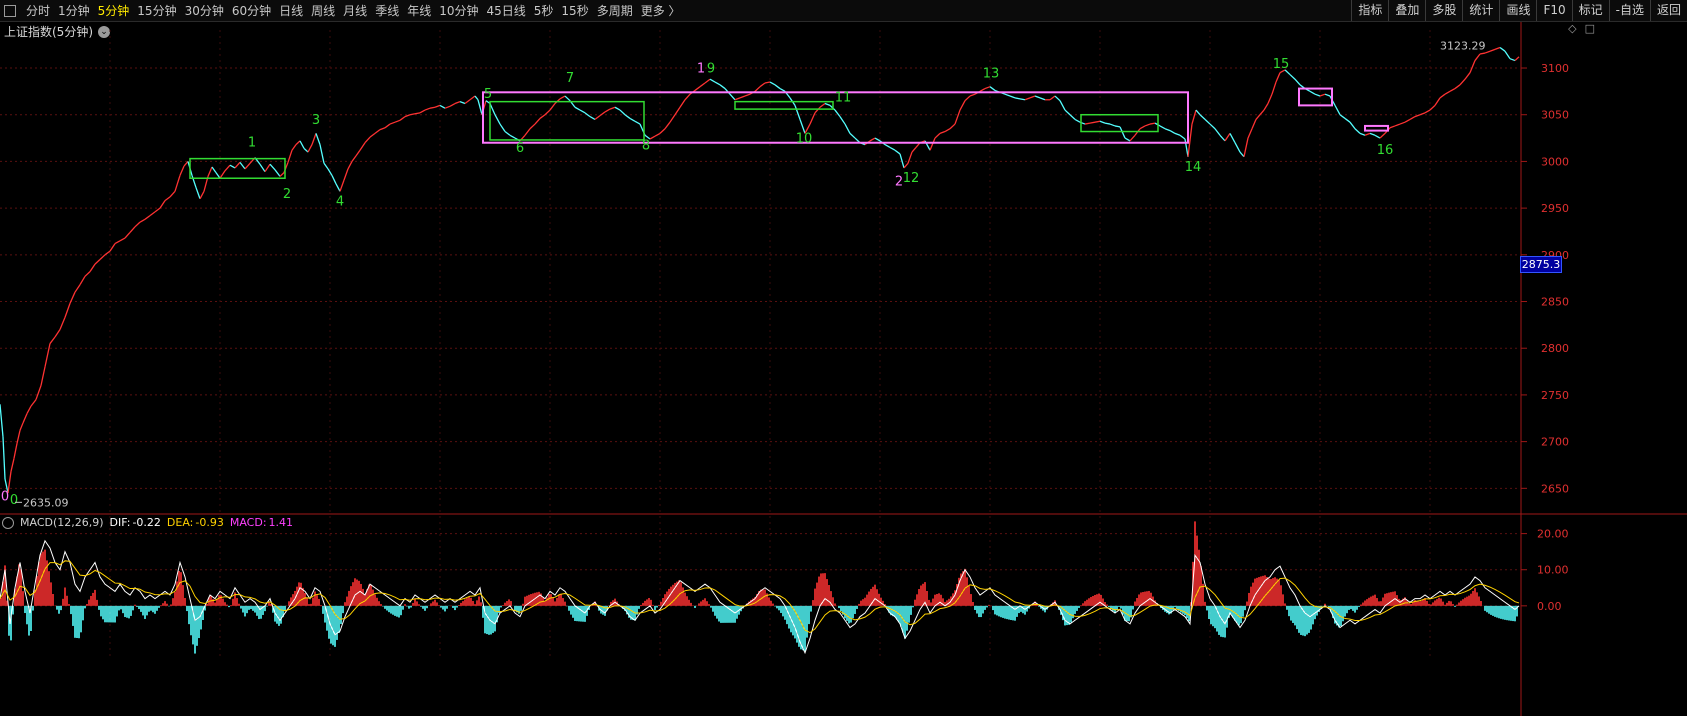 The width and height of the screenshot is (1687, 716). I want to click on consolidation-box, so click(567, 120).